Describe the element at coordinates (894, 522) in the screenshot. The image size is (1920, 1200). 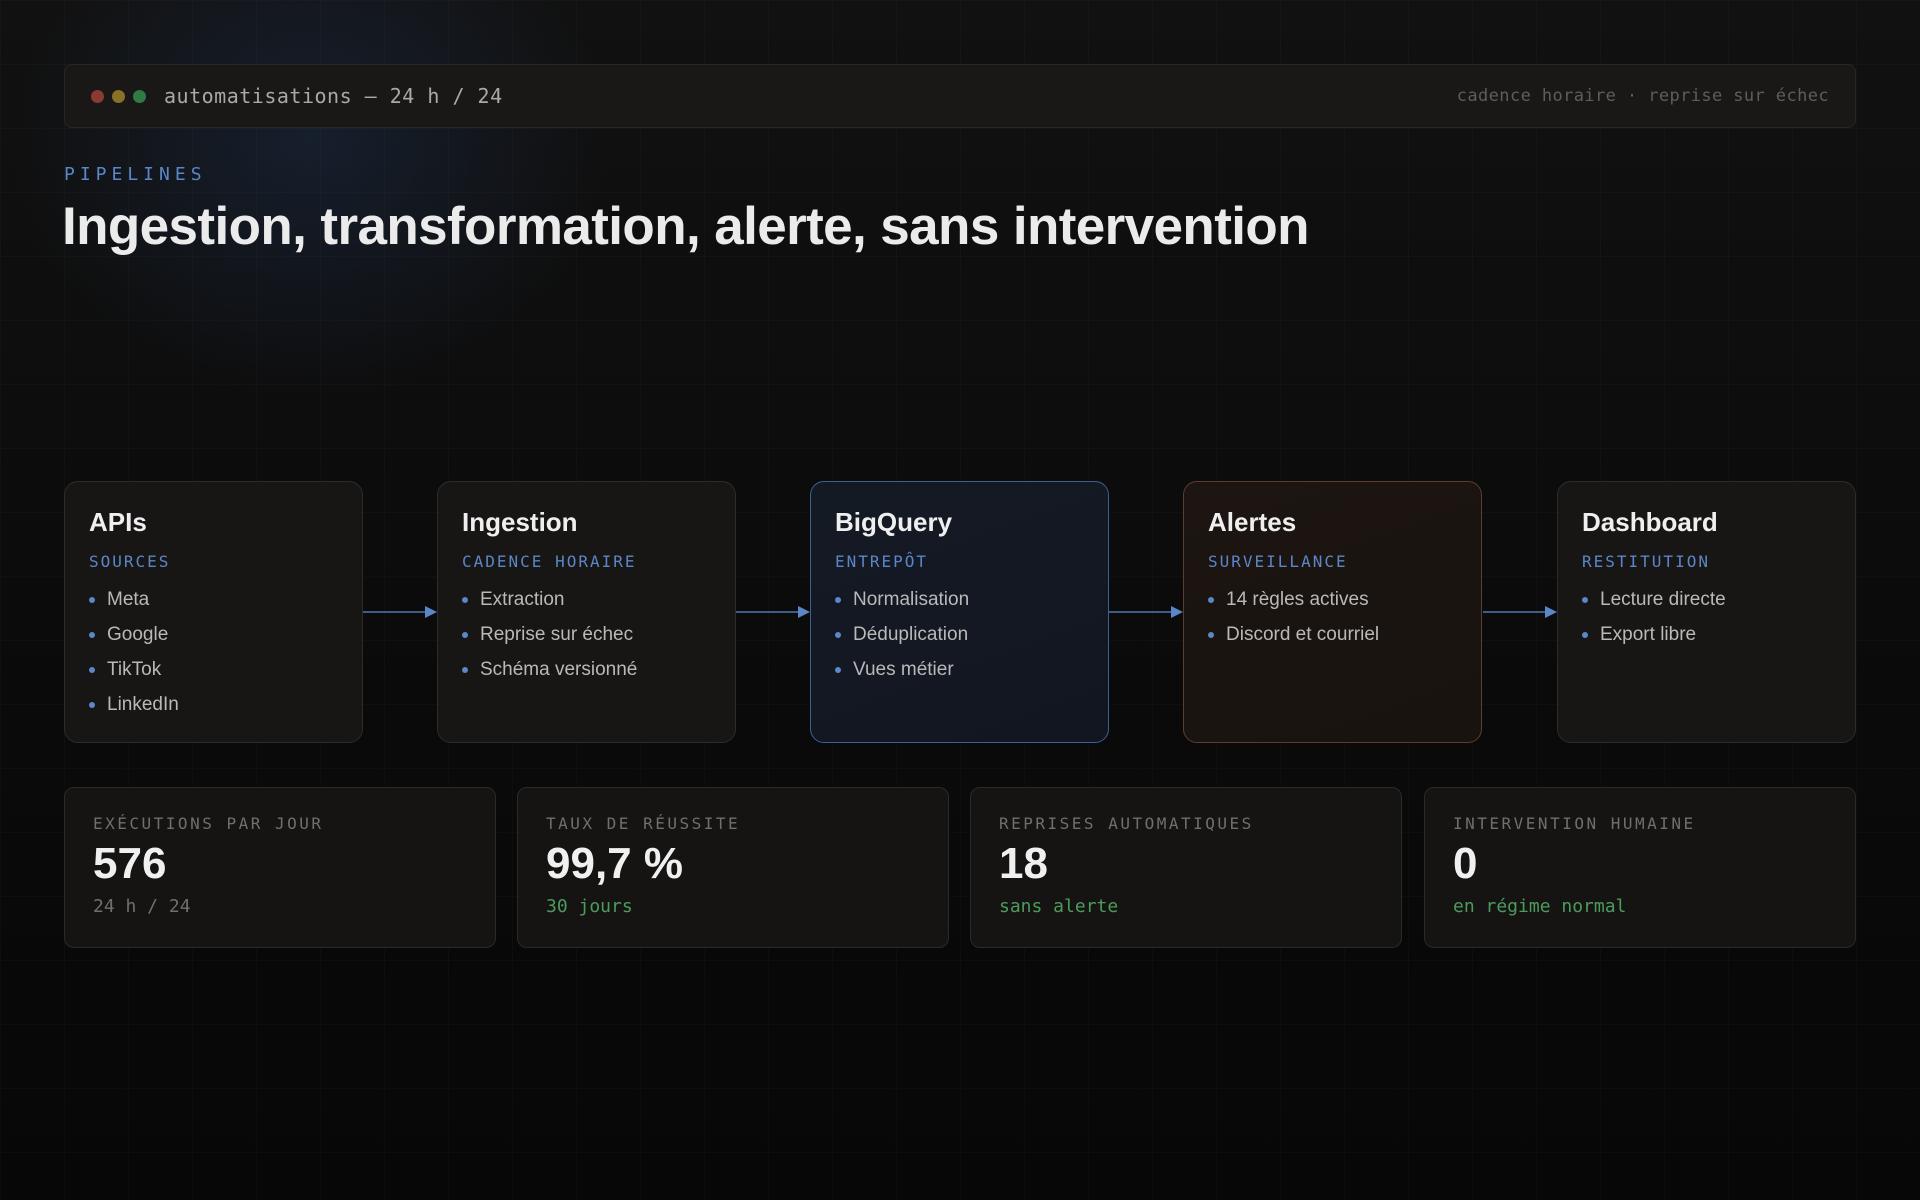
I see `stage-title: BigQuery` at that location.